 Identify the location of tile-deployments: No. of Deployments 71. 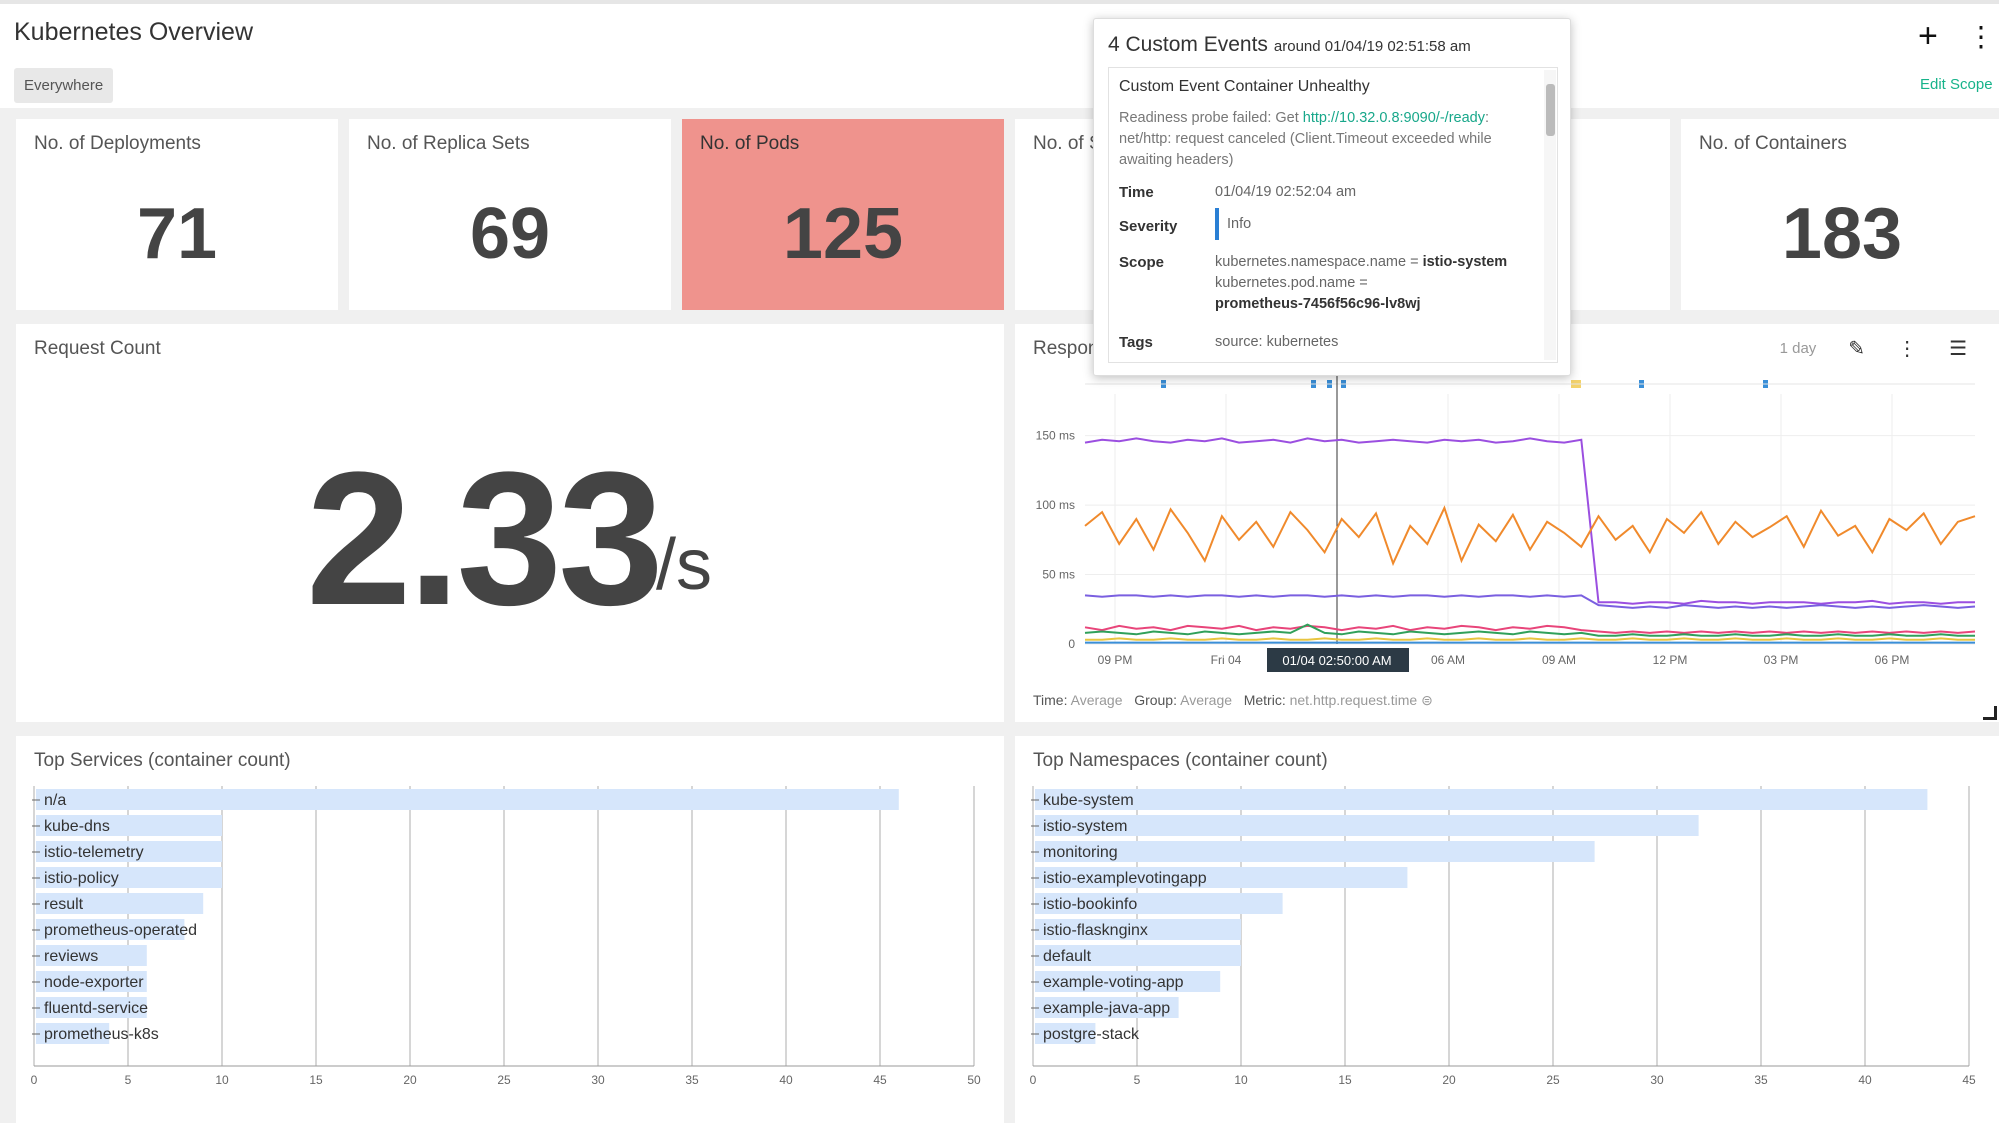
(177, 214).